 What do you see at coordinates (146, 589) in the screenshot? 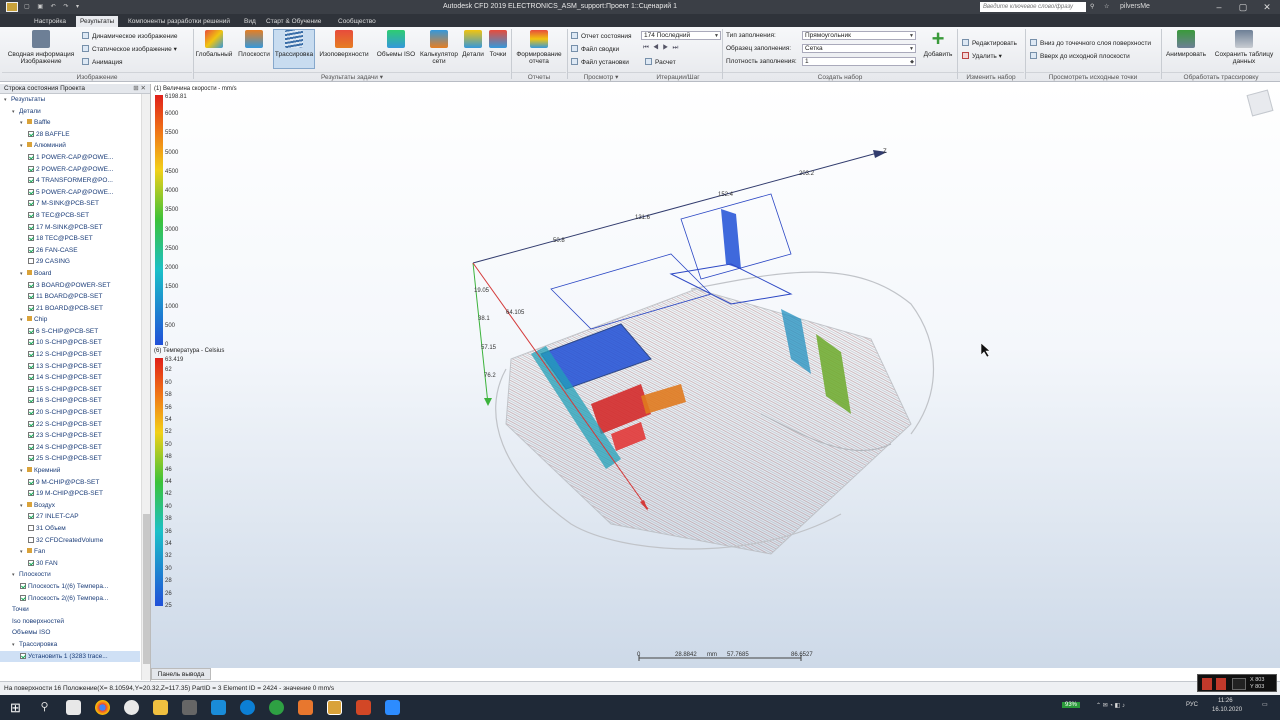
I see `scrollbar-thumb` at bounding box center [146, 589].